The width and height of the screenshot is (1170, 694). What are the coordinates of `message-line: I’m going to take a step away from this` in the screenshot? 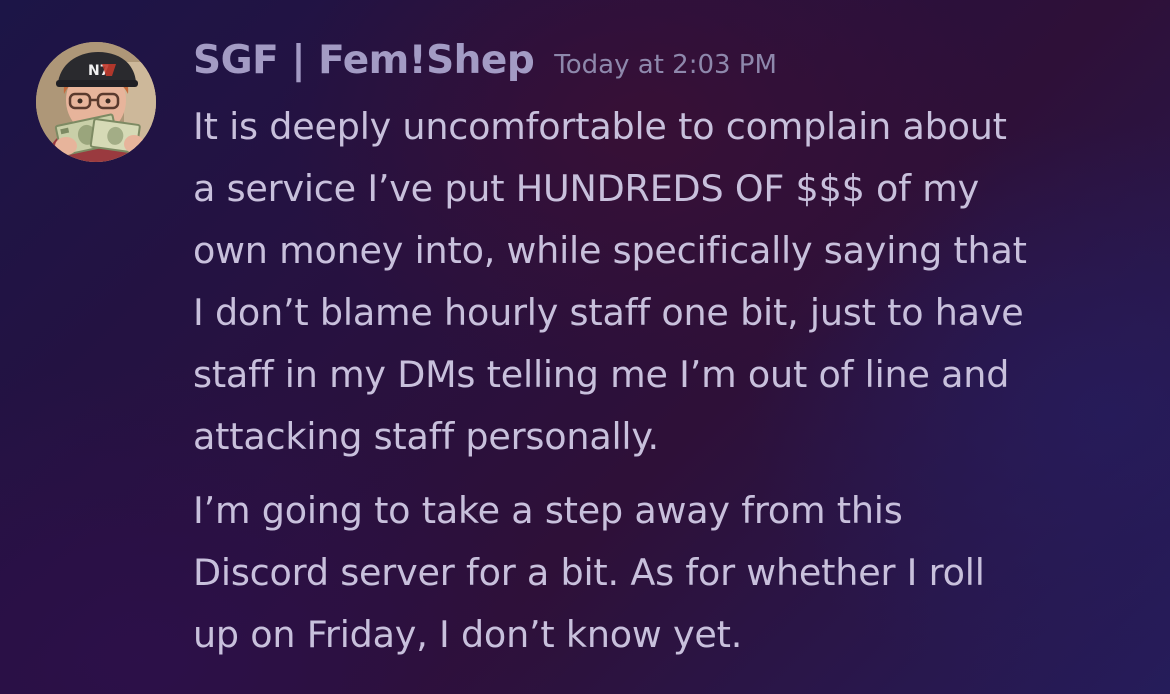 It's located at (548, 510).